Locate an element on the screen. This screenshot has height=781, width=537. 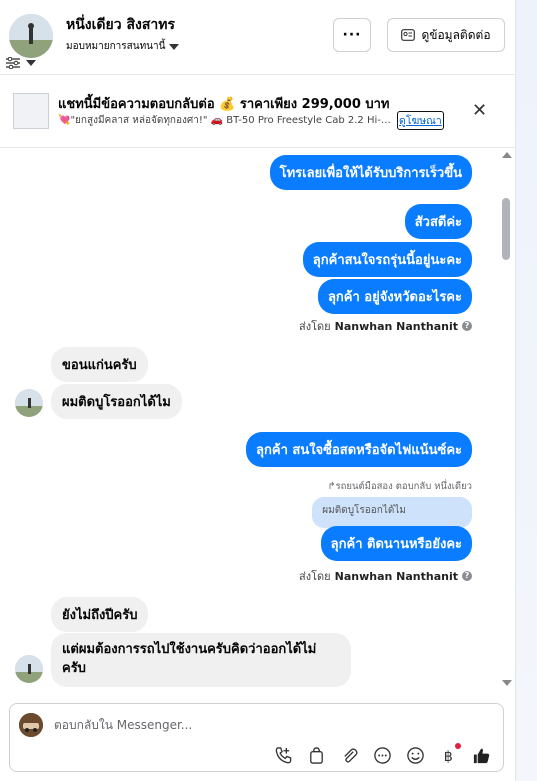
composer-toolbar: ฿ is located at coordinates (382, 754).